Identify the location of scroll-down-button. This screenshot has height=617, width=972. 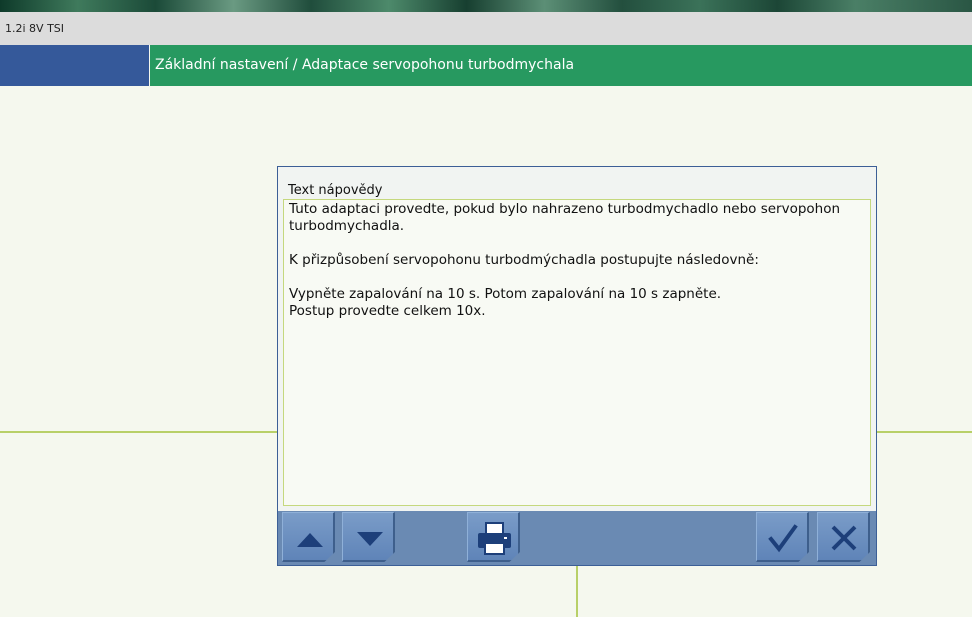
(368, 537).